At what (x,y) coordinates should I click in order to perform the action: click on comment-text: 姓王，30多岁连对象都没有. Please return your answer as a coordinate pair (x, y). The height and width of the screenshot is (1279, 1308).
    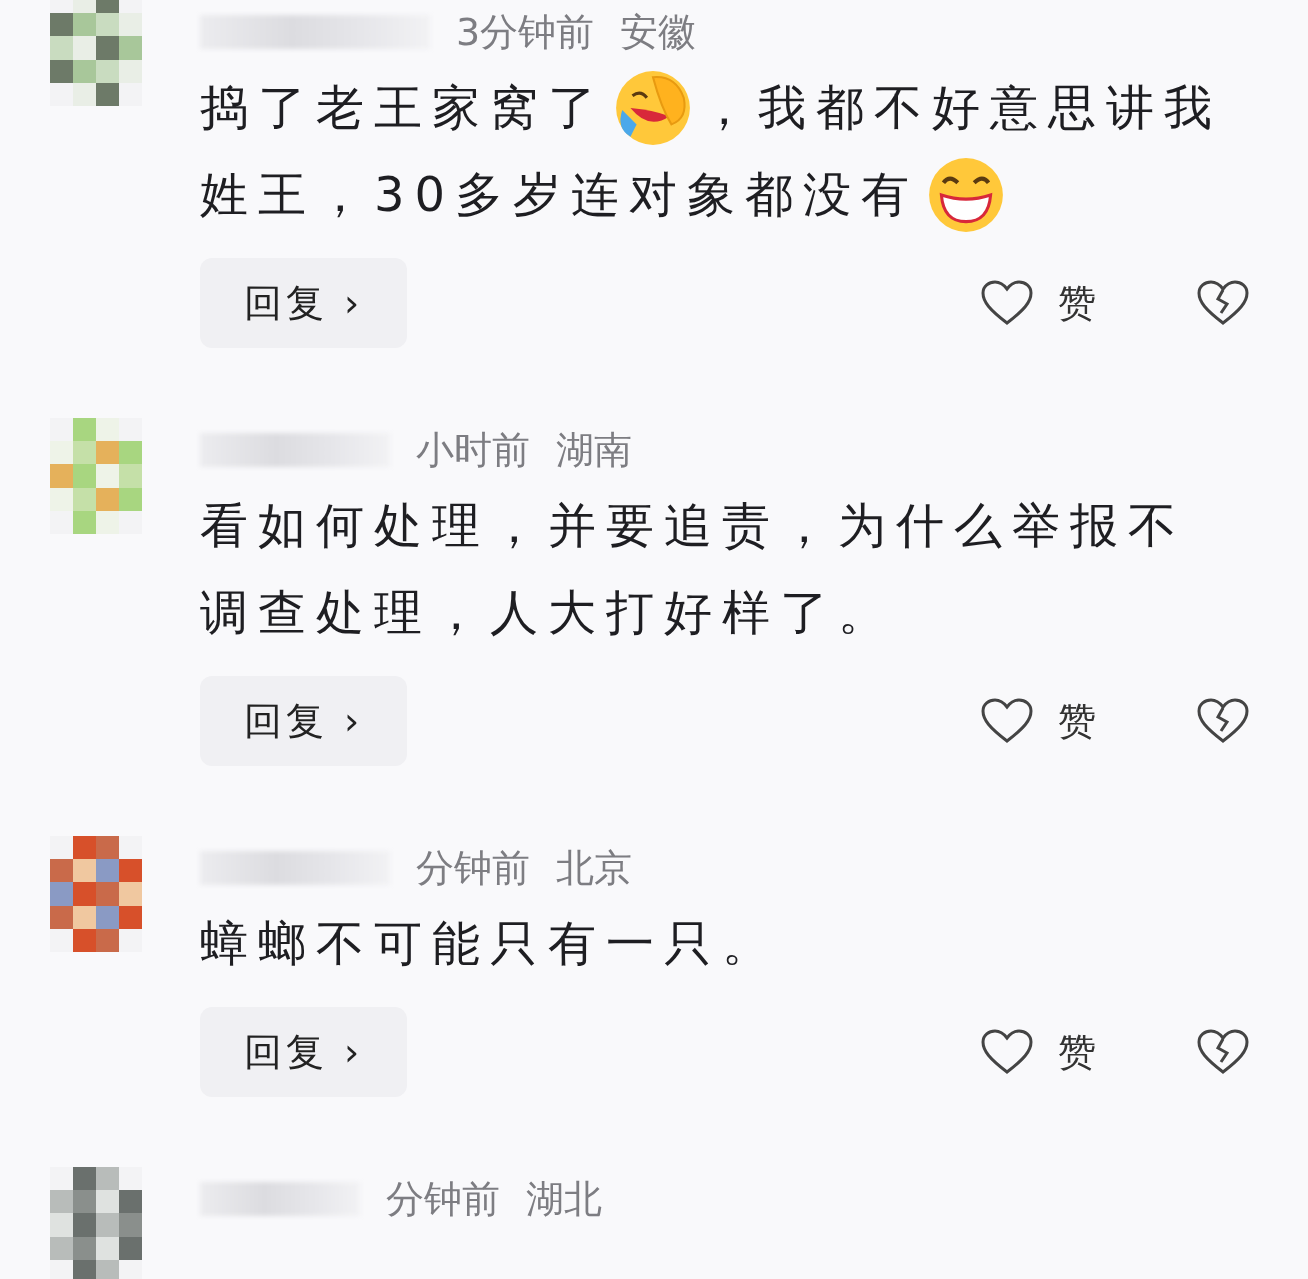
    Looking at the image, I should click on (560, 194).